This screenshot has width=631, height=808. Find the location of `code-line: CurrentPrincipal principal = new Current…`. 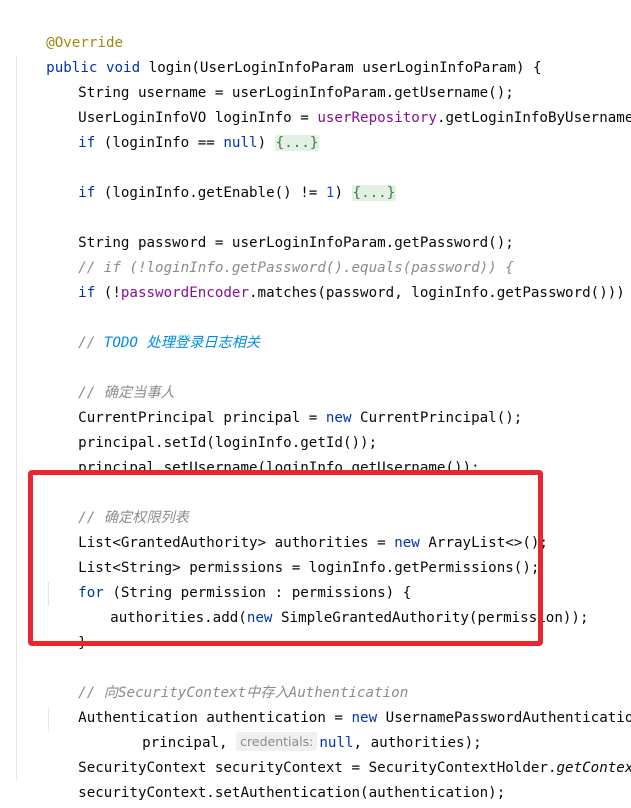

code-line: CurrentPrincipal principal = new Current… is located at coordinates (300, 418).